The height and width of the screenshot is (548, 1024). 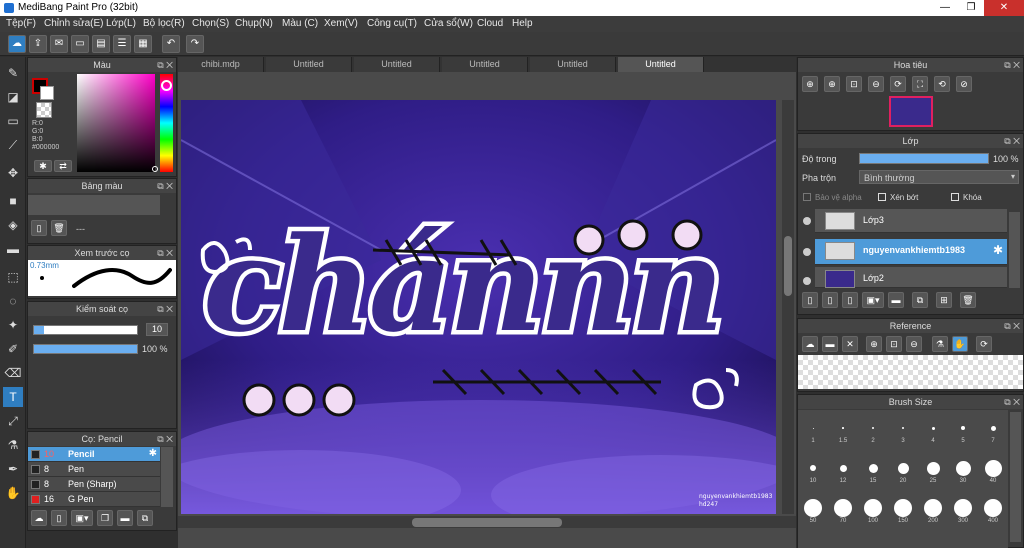 What do you see at coordinates (82, 518) in the screenshot?
I see `brush-add-icon: ▣▾` at bounding box center [82, 518].